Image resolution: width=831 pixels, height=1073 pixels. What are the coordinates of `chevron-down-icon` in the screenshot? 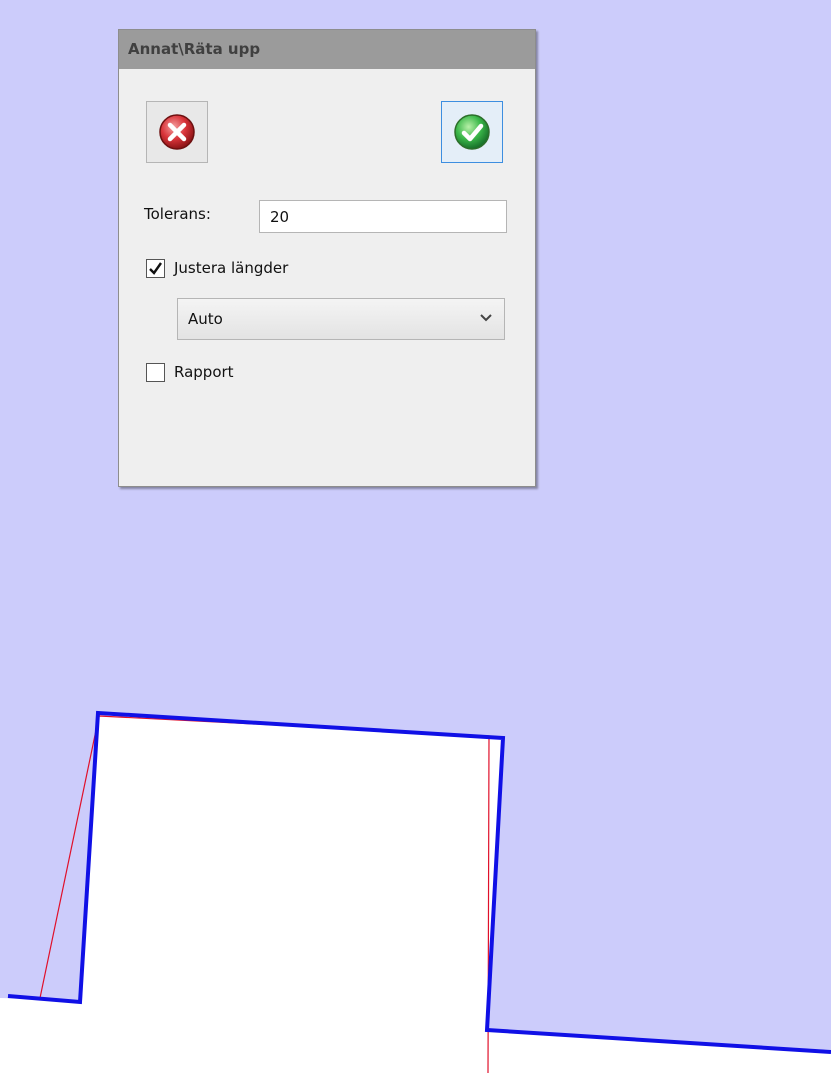 It's located at (486, 318).